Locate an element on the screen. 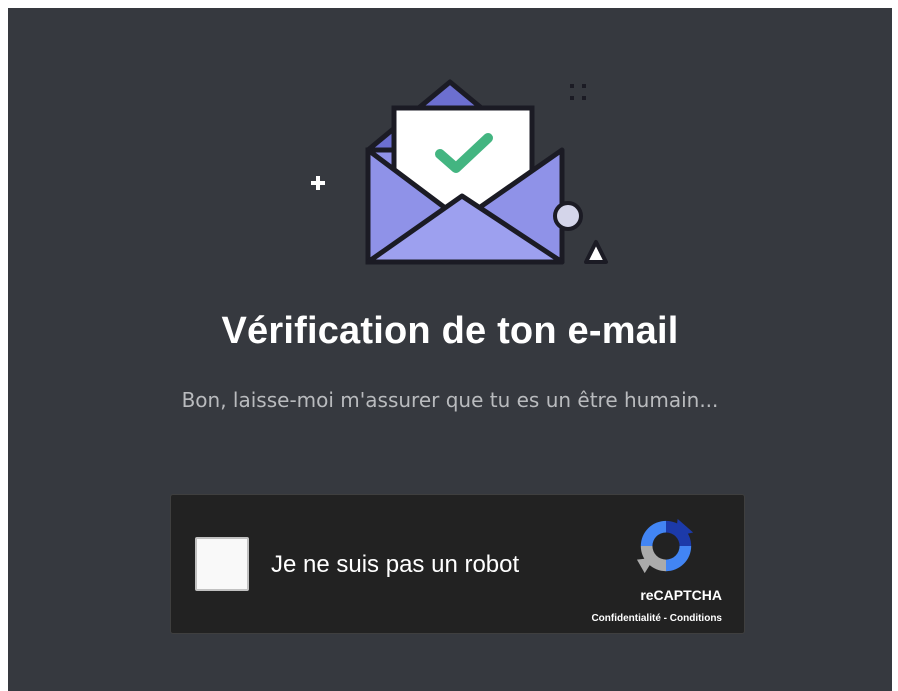  dots-icon is located at coordinates (578, 92).